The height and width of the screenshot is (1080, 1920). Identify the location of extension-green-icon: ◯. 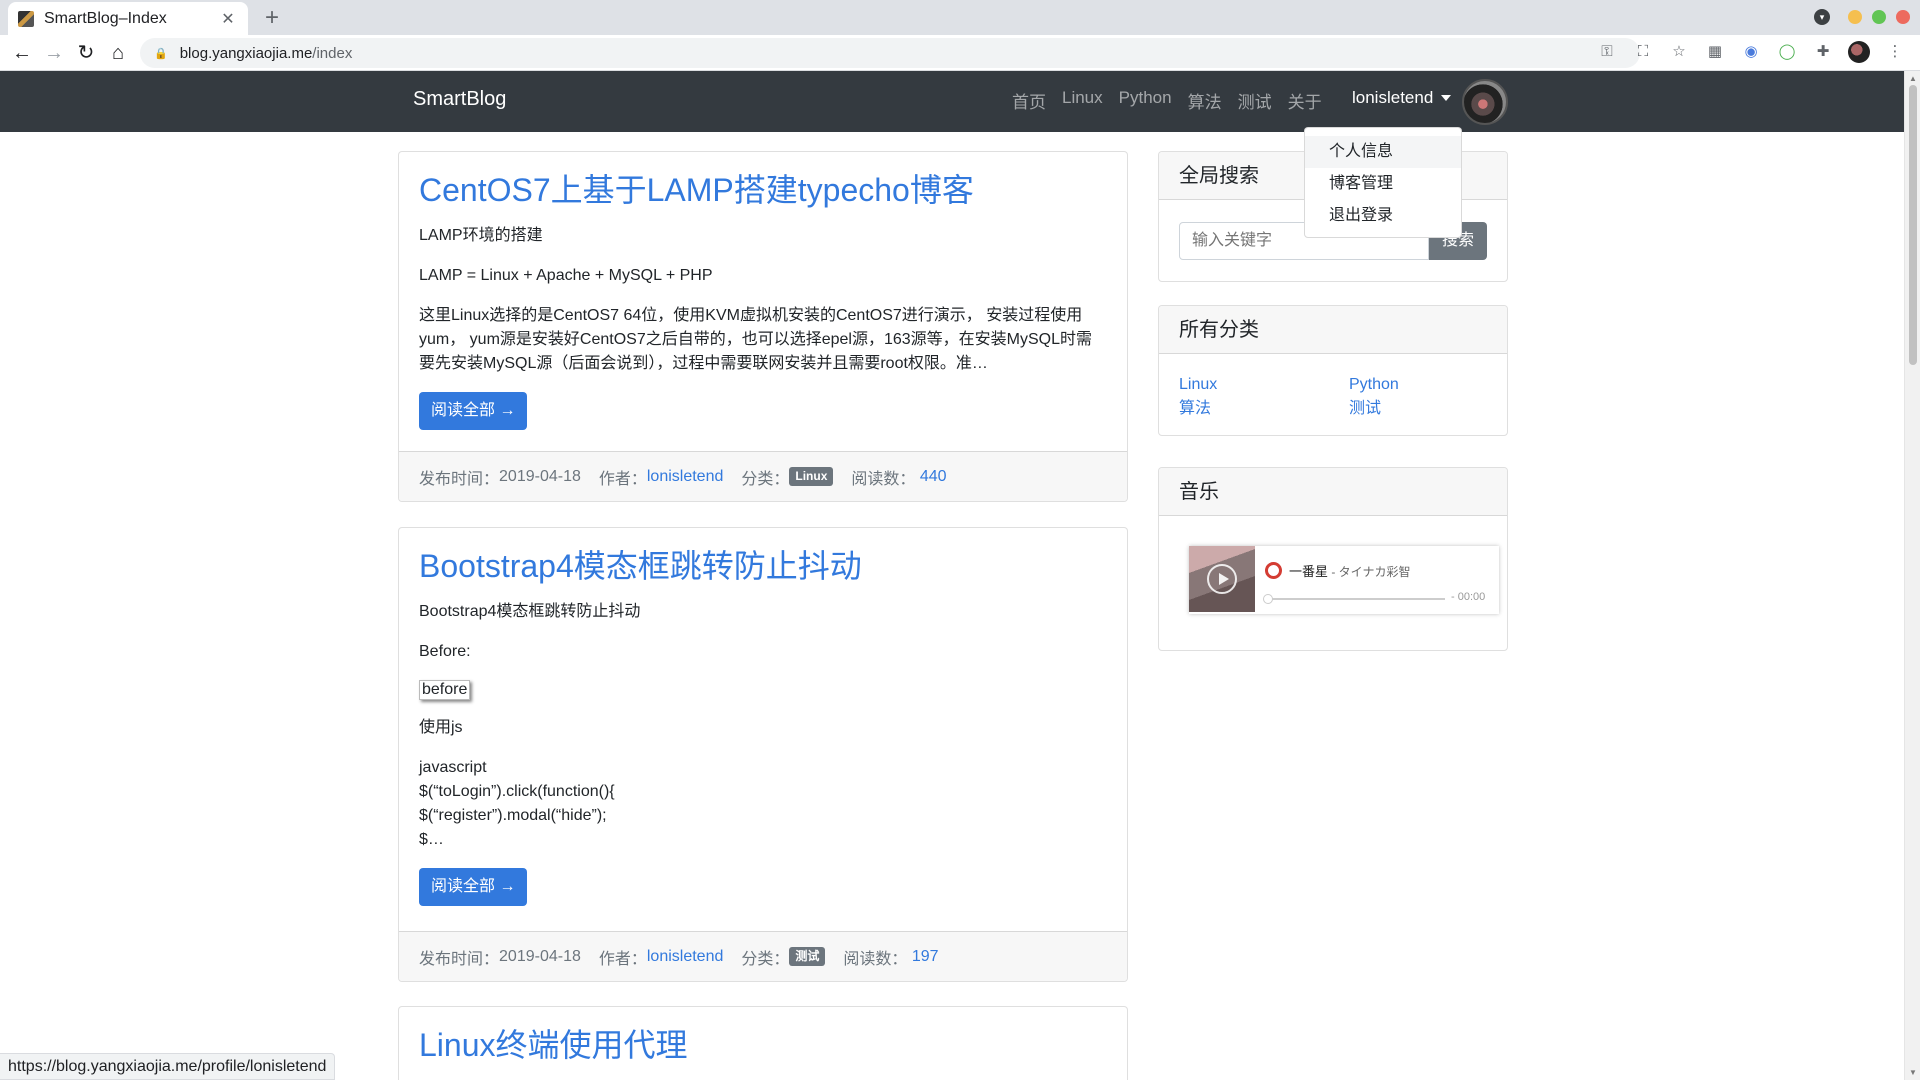
(1787, 52).